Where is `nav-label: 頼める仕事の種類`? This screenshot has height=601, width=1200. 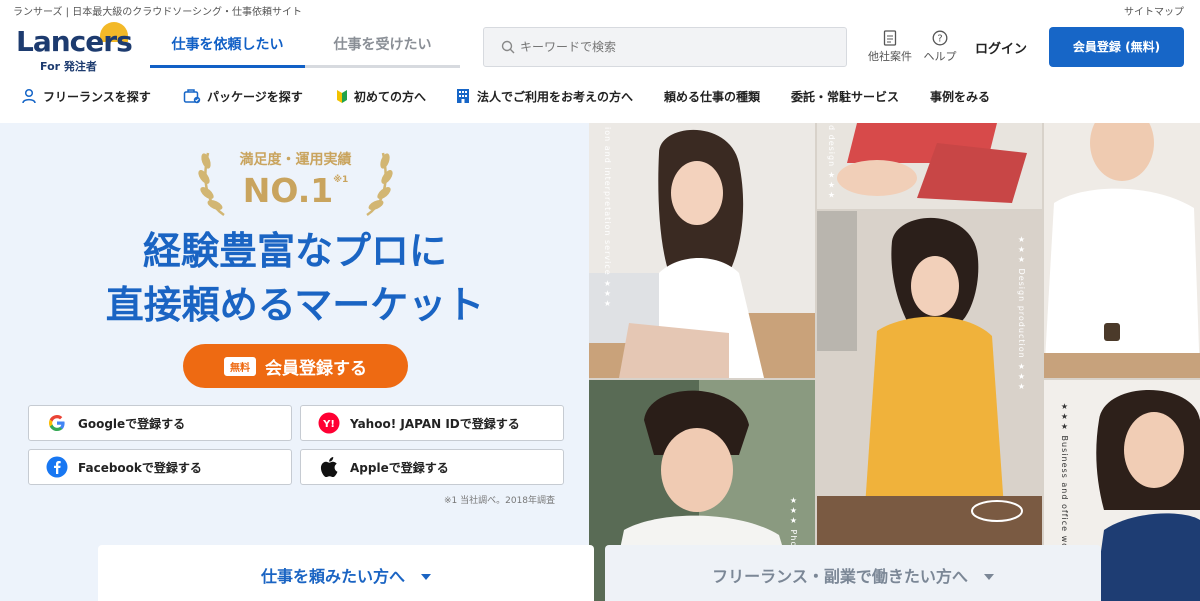
nav-label: 頼める仕事の種類 is located at coordinates (712, 96).